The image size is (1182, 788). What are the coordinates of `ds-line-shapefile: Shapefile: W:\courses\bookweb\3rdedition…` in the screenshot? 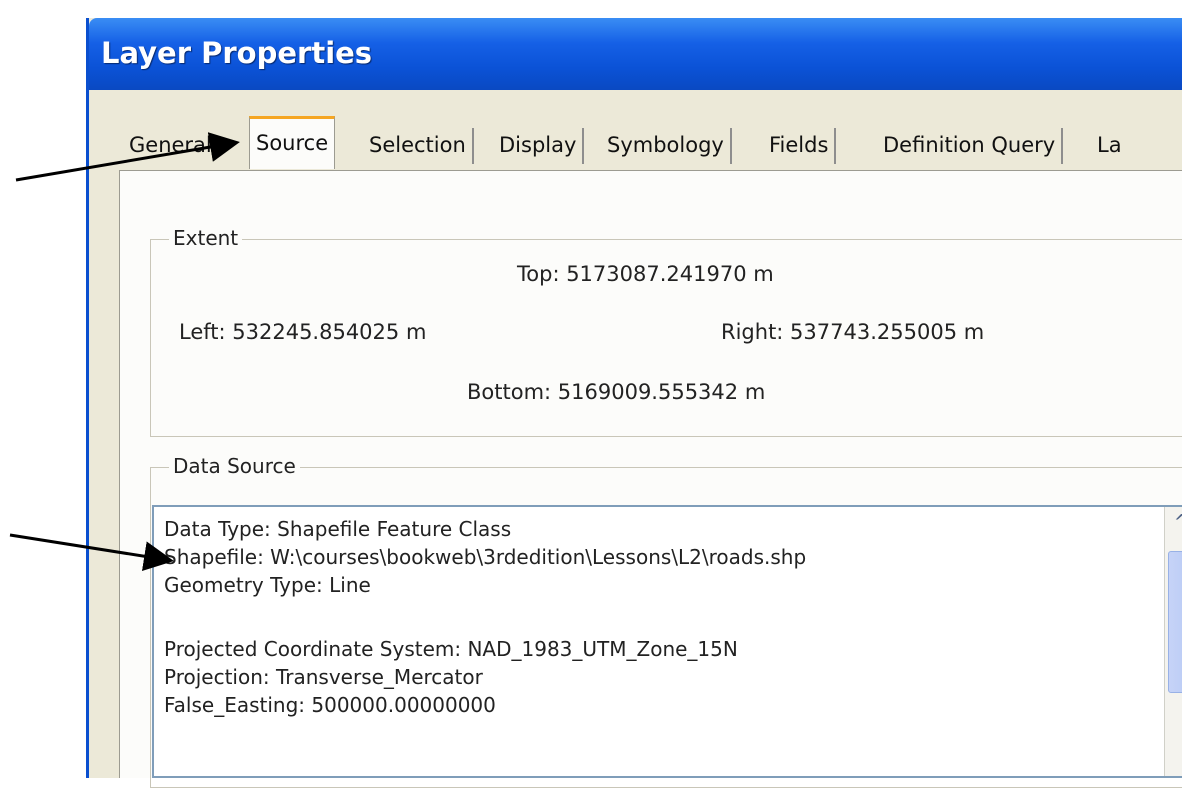 It's located at (485, 557).